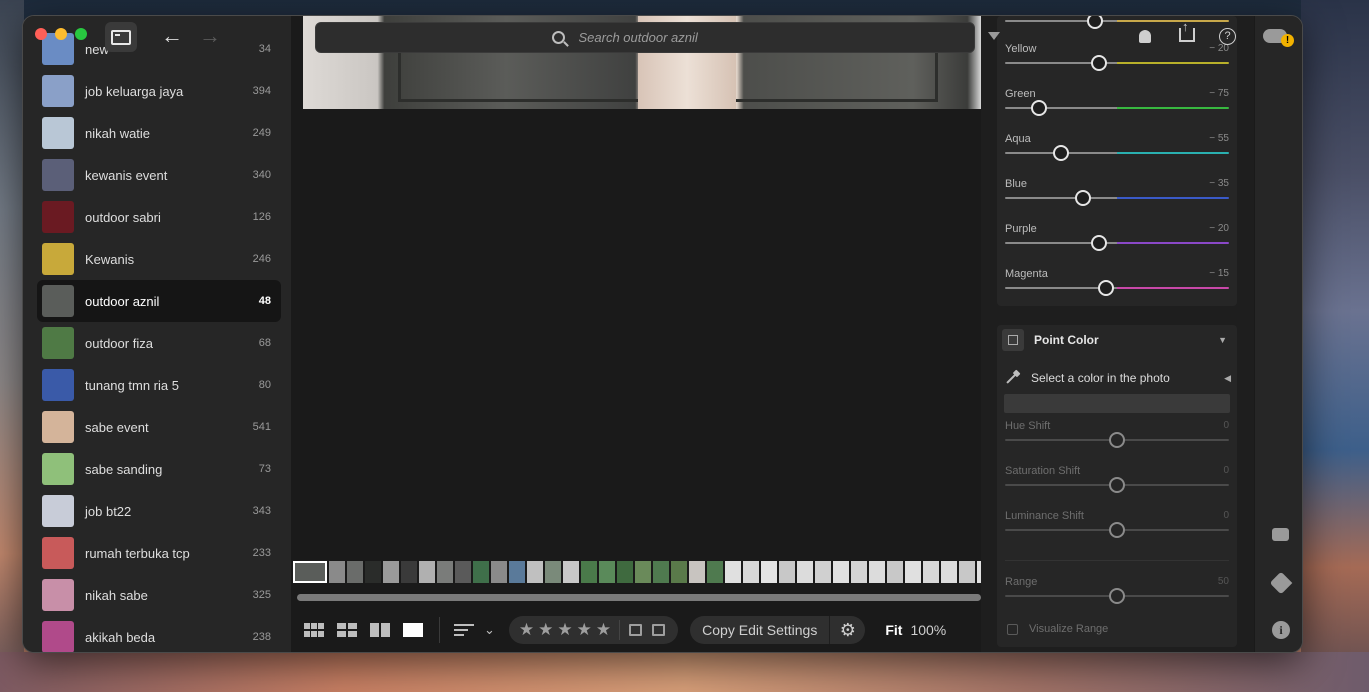 The height and width of the screenshot is (692, 1369). I want to click on single-view-icon, so click(413, 630).